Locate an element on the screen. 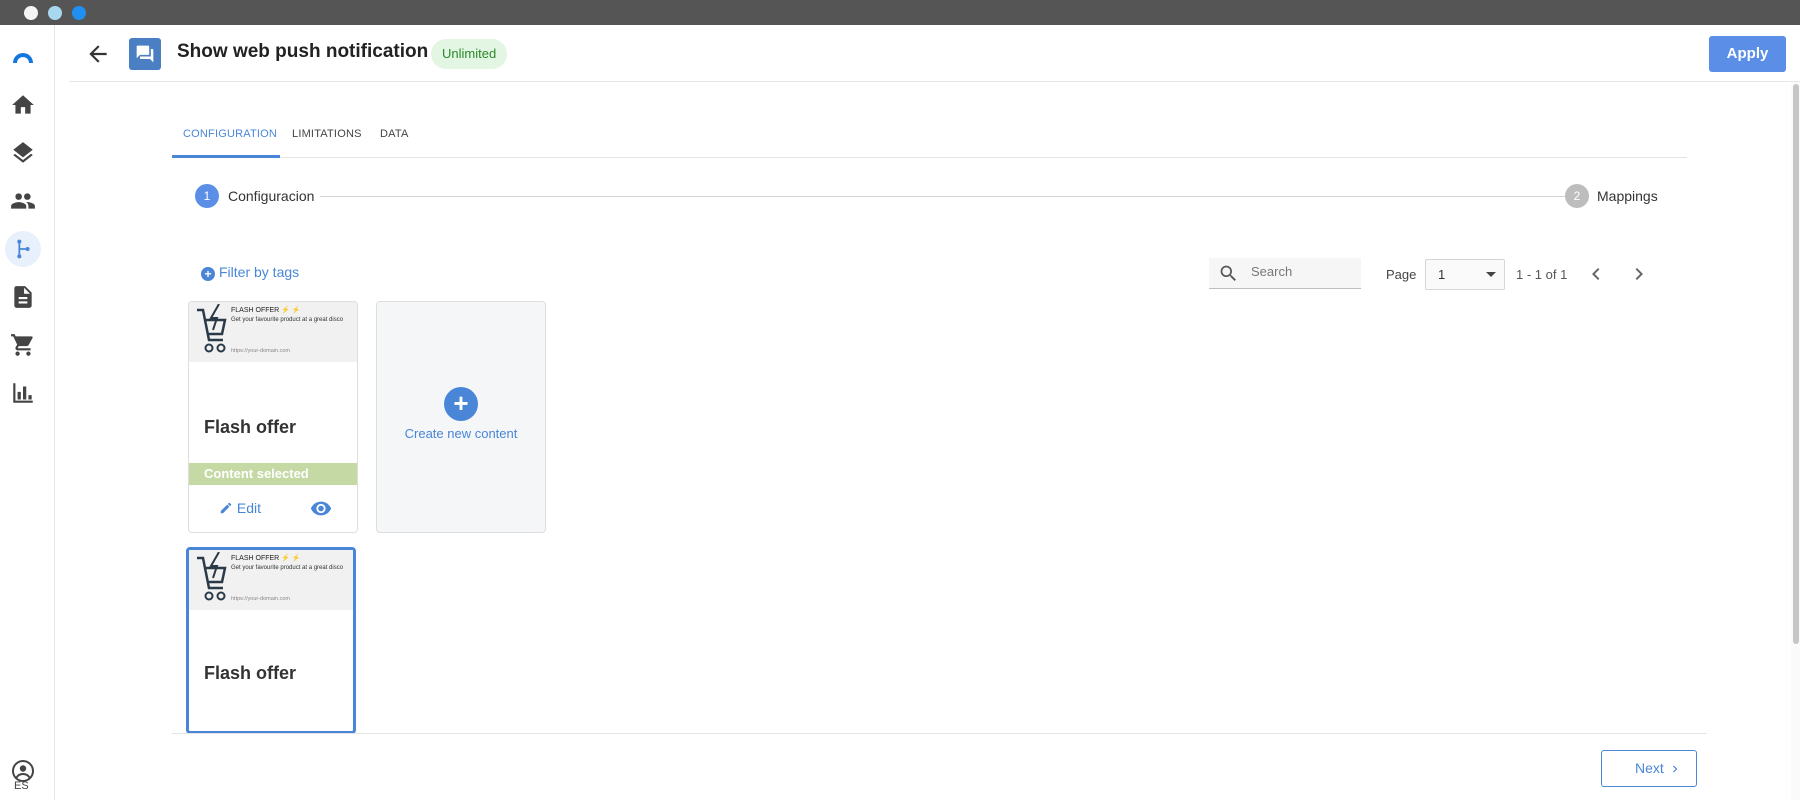 The width and height of the screenshot is (1800, 800). card-actions: Edit is located at coordinates (273, 508).